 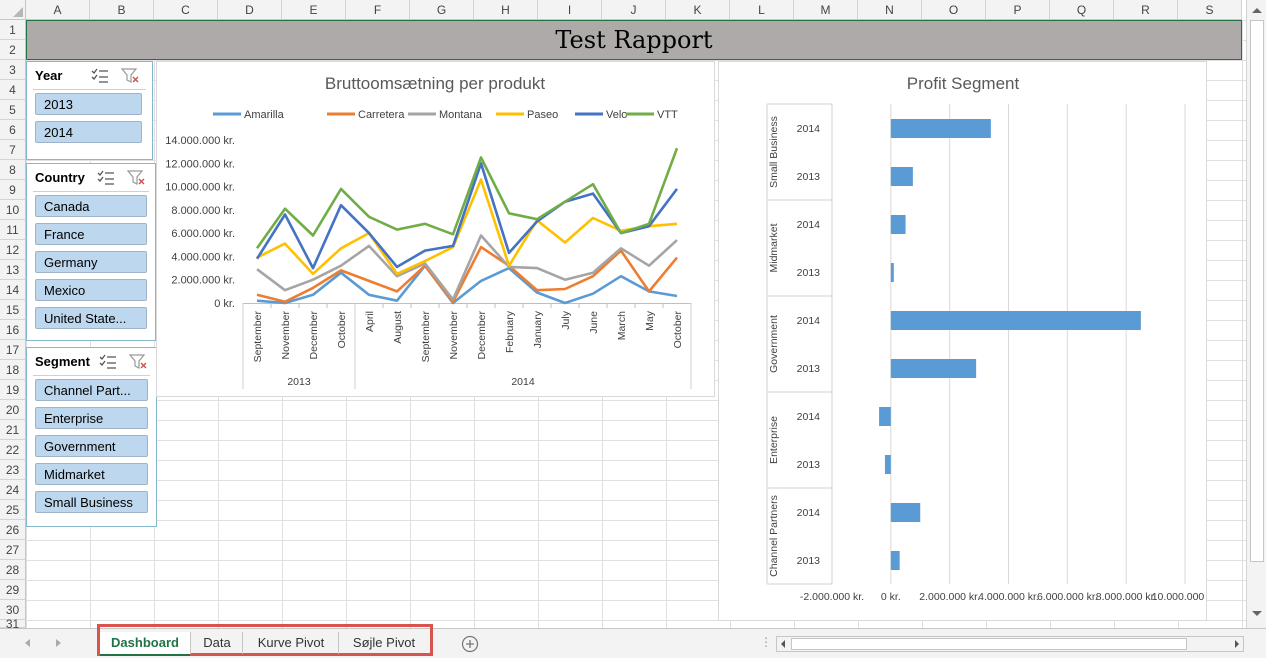 What do you see at coordinates (13, 110) in the screenshot?
I see `row-header-5: 5` at bounding box center [13, 110].